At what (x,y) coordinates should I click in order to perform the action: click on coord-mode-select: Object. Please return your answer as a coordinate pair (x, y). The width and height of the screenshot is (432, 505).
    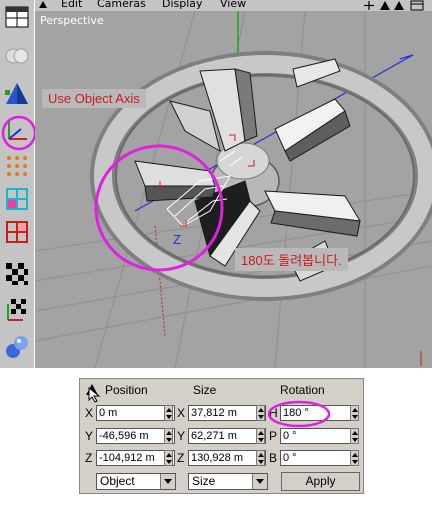
    Looking at the image, I should click on (136, 481).